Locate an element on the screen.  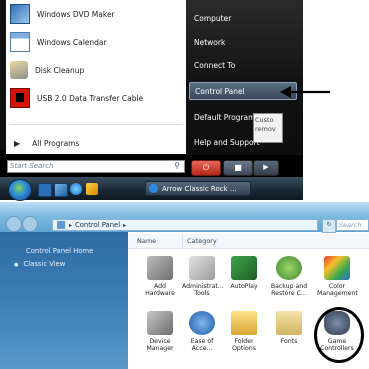
menu-label: Computer is located at coordinates (213, 18).